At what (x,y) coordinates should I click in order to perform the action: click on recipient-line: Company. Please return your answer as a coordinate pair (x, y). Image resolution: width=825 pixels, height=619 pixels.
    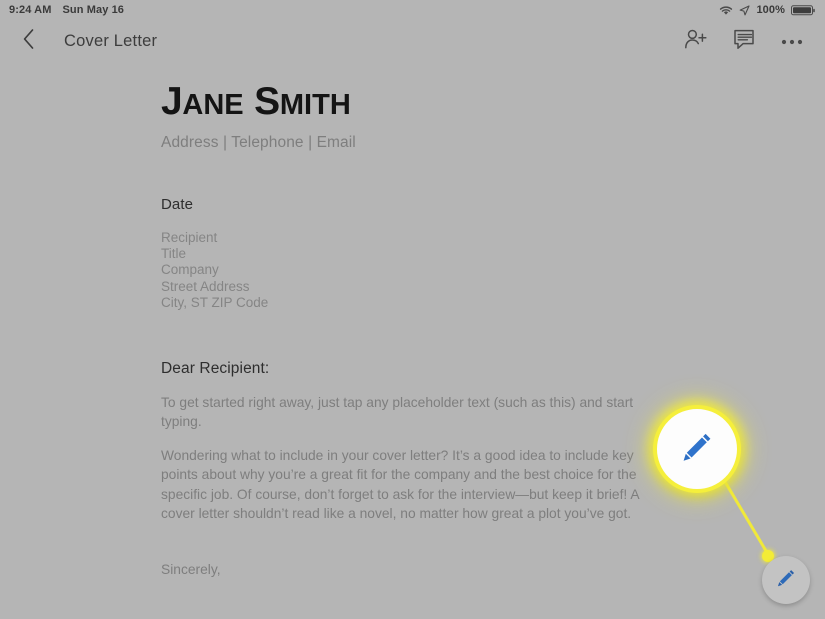
    Looking at the image, I should click on (493, 270).